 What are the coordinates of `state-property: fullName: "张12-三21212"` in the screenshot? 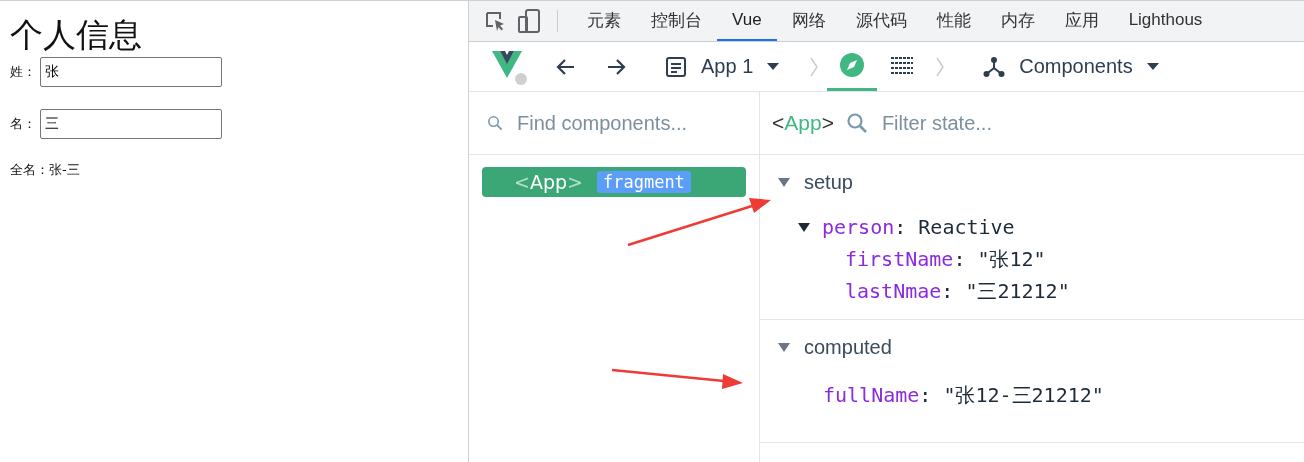 It's located at (963, 395).